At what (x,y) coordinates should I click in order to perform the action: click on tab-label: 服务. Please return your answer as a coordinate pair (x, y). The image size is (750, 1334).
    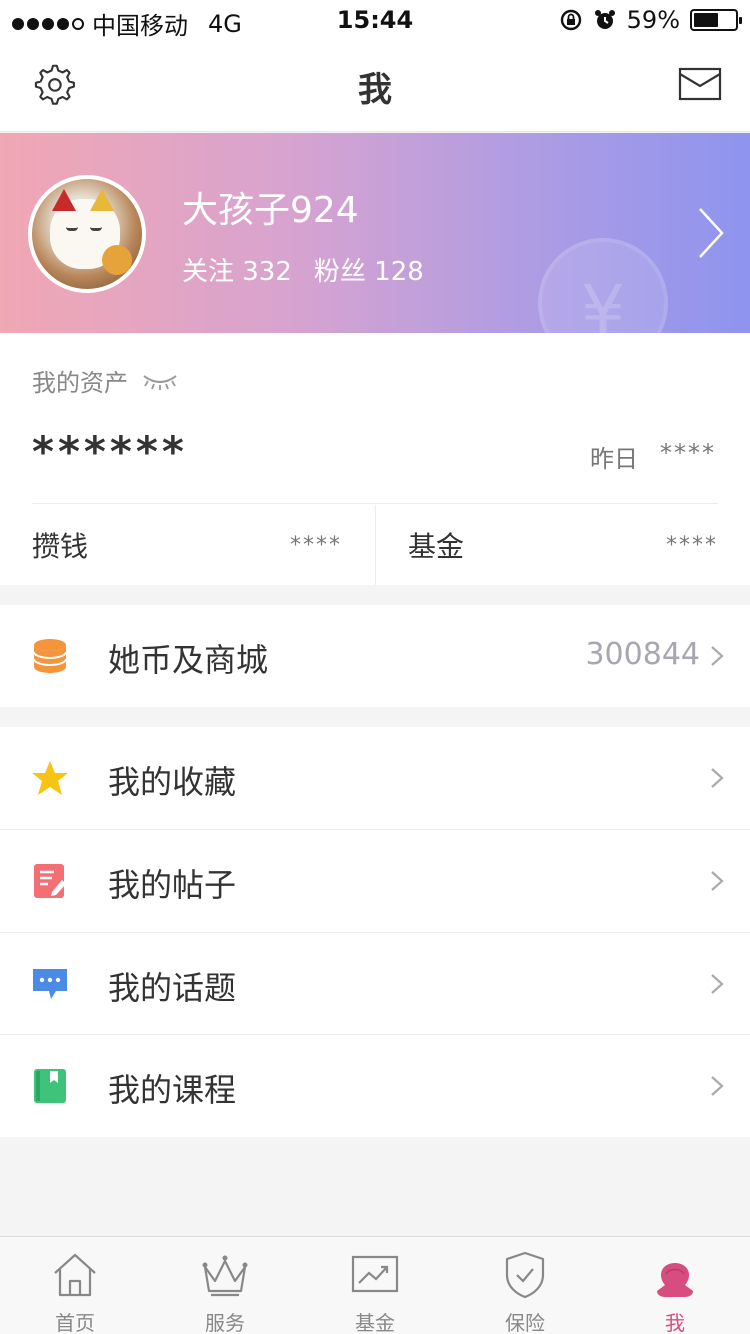
    Looking at the image, I should click on (225, 1322).